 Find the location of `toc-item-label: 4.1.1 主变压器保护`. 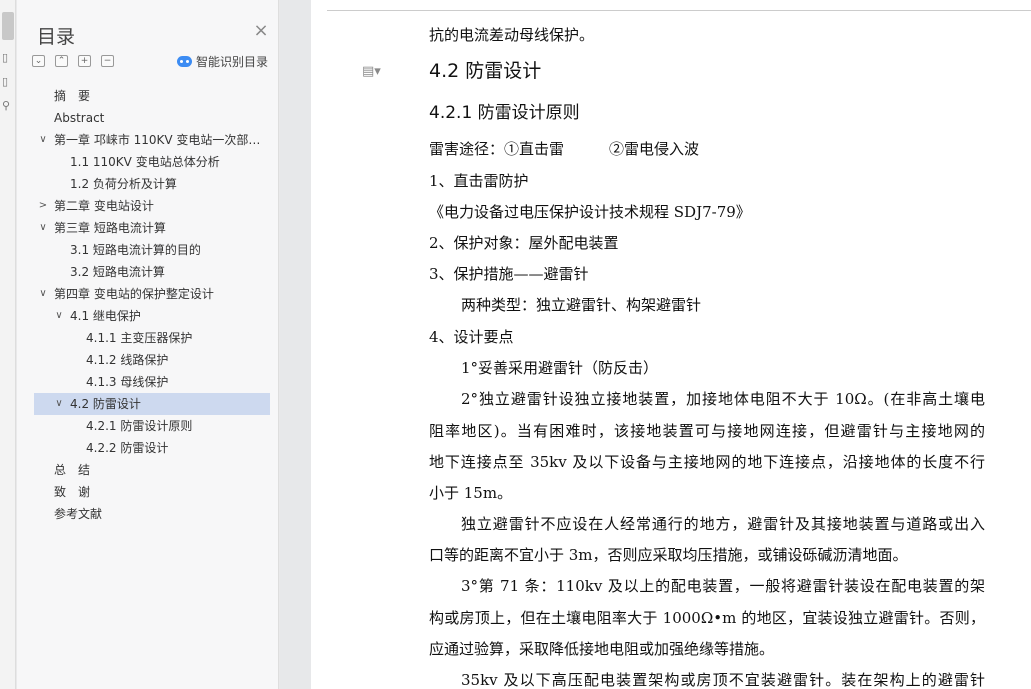

toc-item-label: 4.1.1 主变压器保护 is located at coordinates (139, 338).